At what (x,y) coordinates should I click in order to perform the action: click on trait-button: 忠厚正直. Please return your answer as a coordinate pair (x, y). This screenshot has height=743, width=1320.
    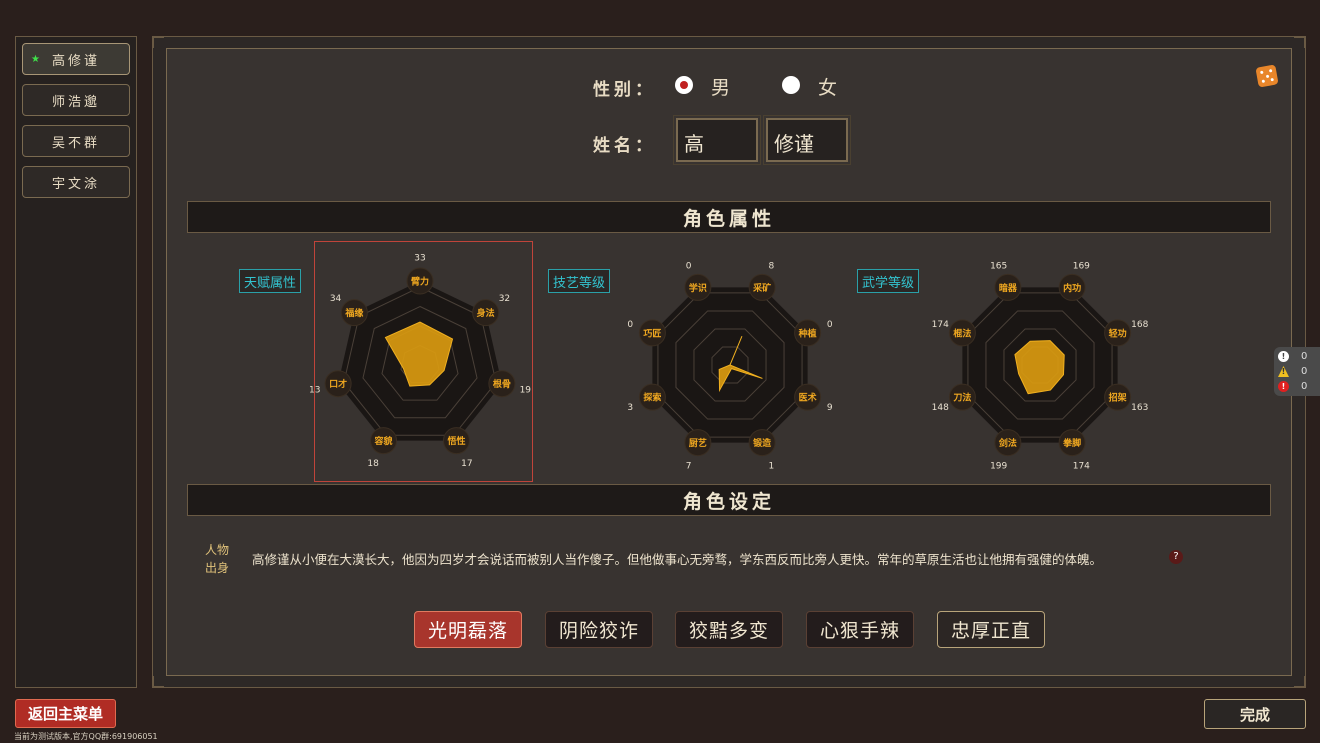
    Looking at the image, I should click on (991, 629).